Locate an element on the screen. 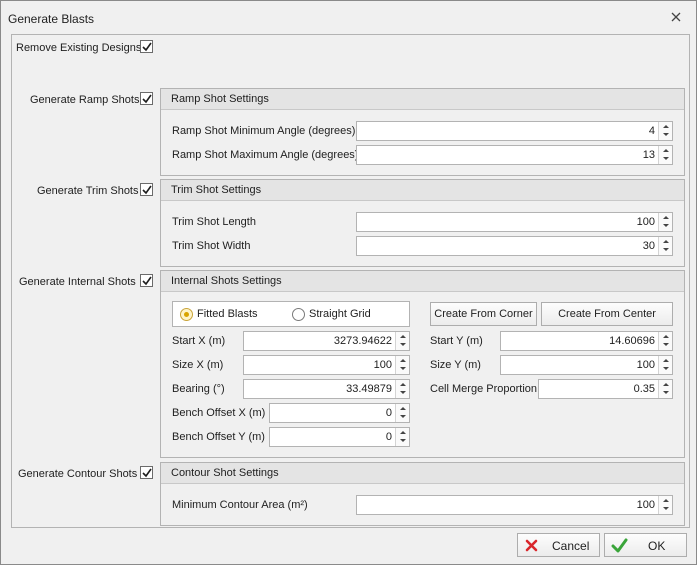 This screenshot has width=697, height=565. size-x-value: 100 is located at coordinates (382, 365).